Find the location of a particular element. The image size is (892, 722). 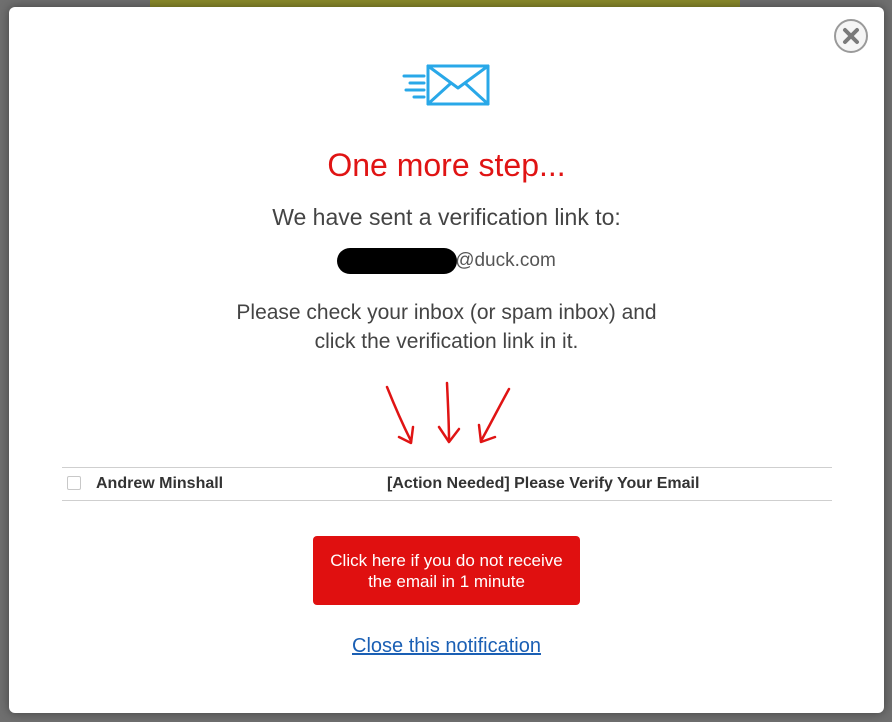

row-checkbox is located at coordinates (74, 483).